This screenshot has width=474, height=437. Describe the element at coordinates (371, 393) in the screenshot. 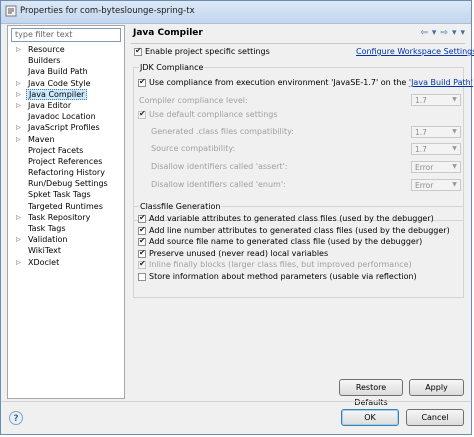

I see `restore-defaults-button: Restore Defaults` at that location.